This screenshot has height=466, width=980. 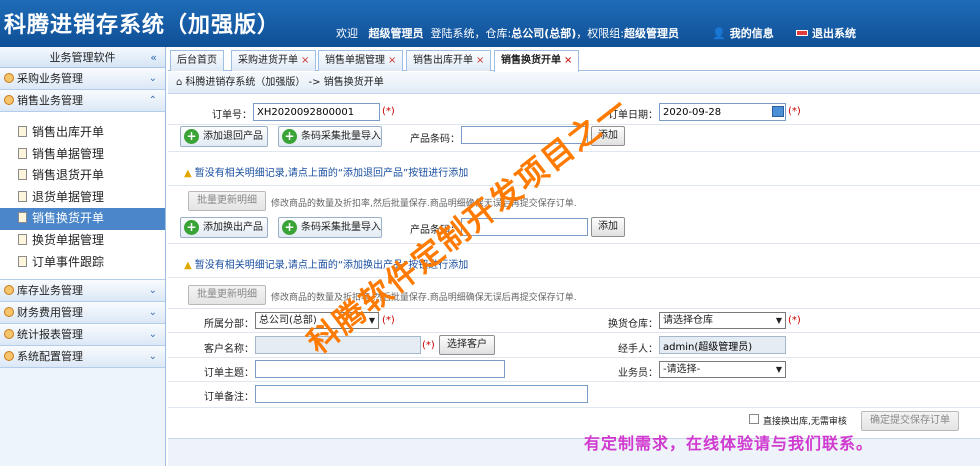 What do you see at coordinates (142, 25) in the screenshot?
I see `app-title: 科腾进销存系统（加强版）` at bounding box center [142, 25].